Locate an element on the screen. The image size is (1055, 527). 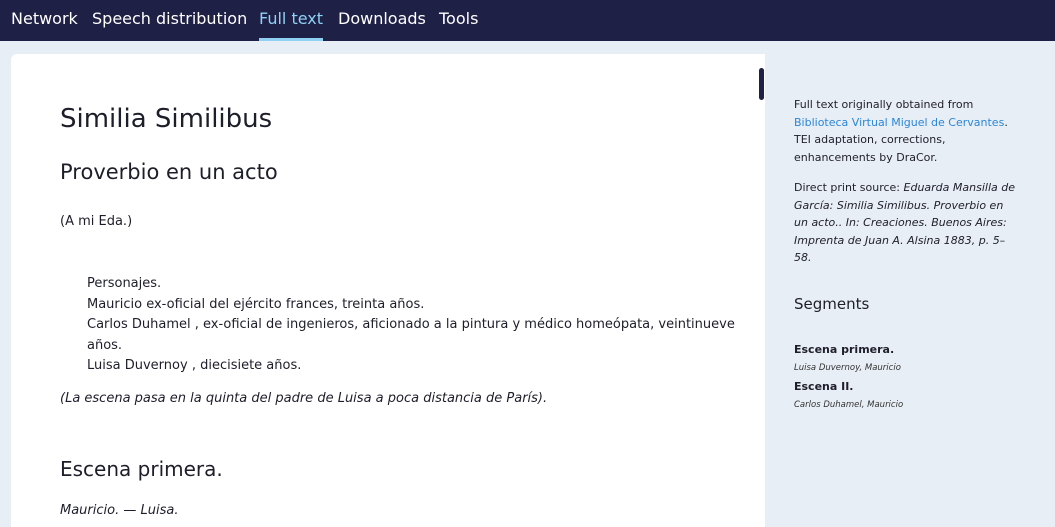
scene-speakers: Mauricio. — Luisa. is located at coordinates (119, 510).